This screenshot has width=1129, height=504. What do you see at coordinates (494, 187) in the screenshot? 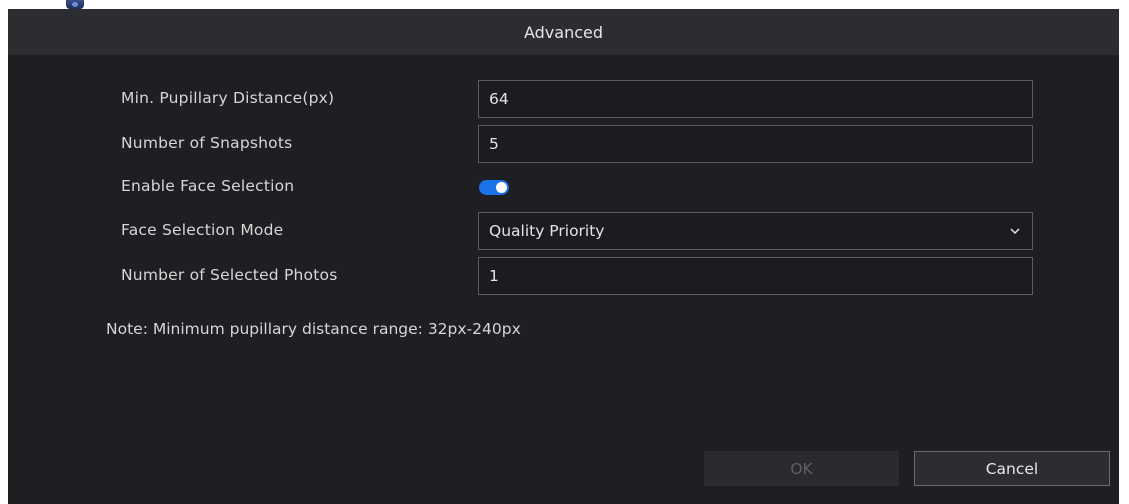
I see `enable-face-selection-toggle` at bounding box center [494, 187].